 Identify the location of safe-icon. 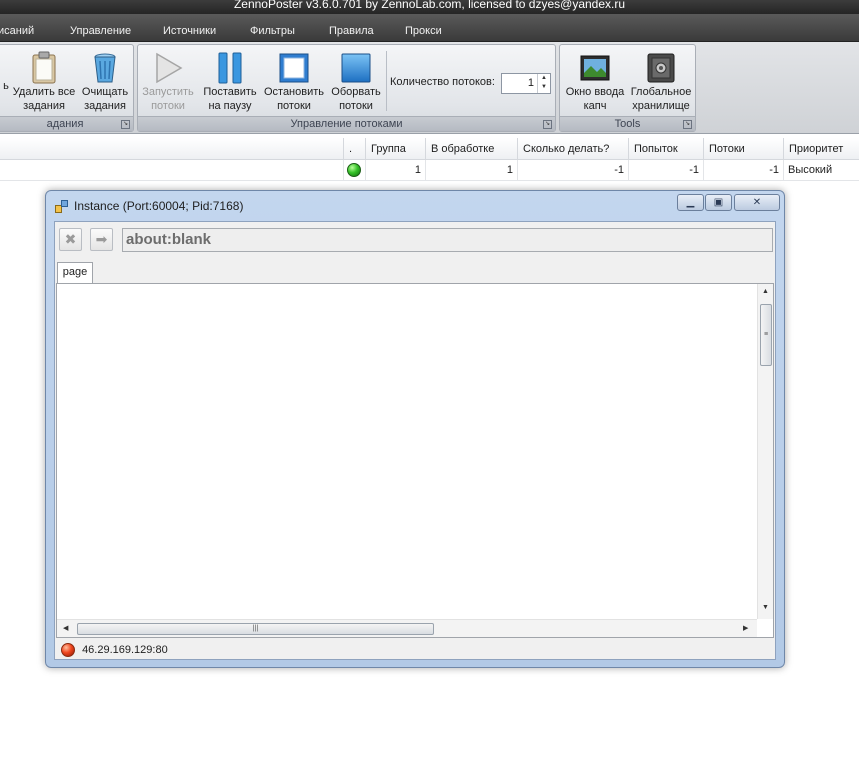
(661, 68).